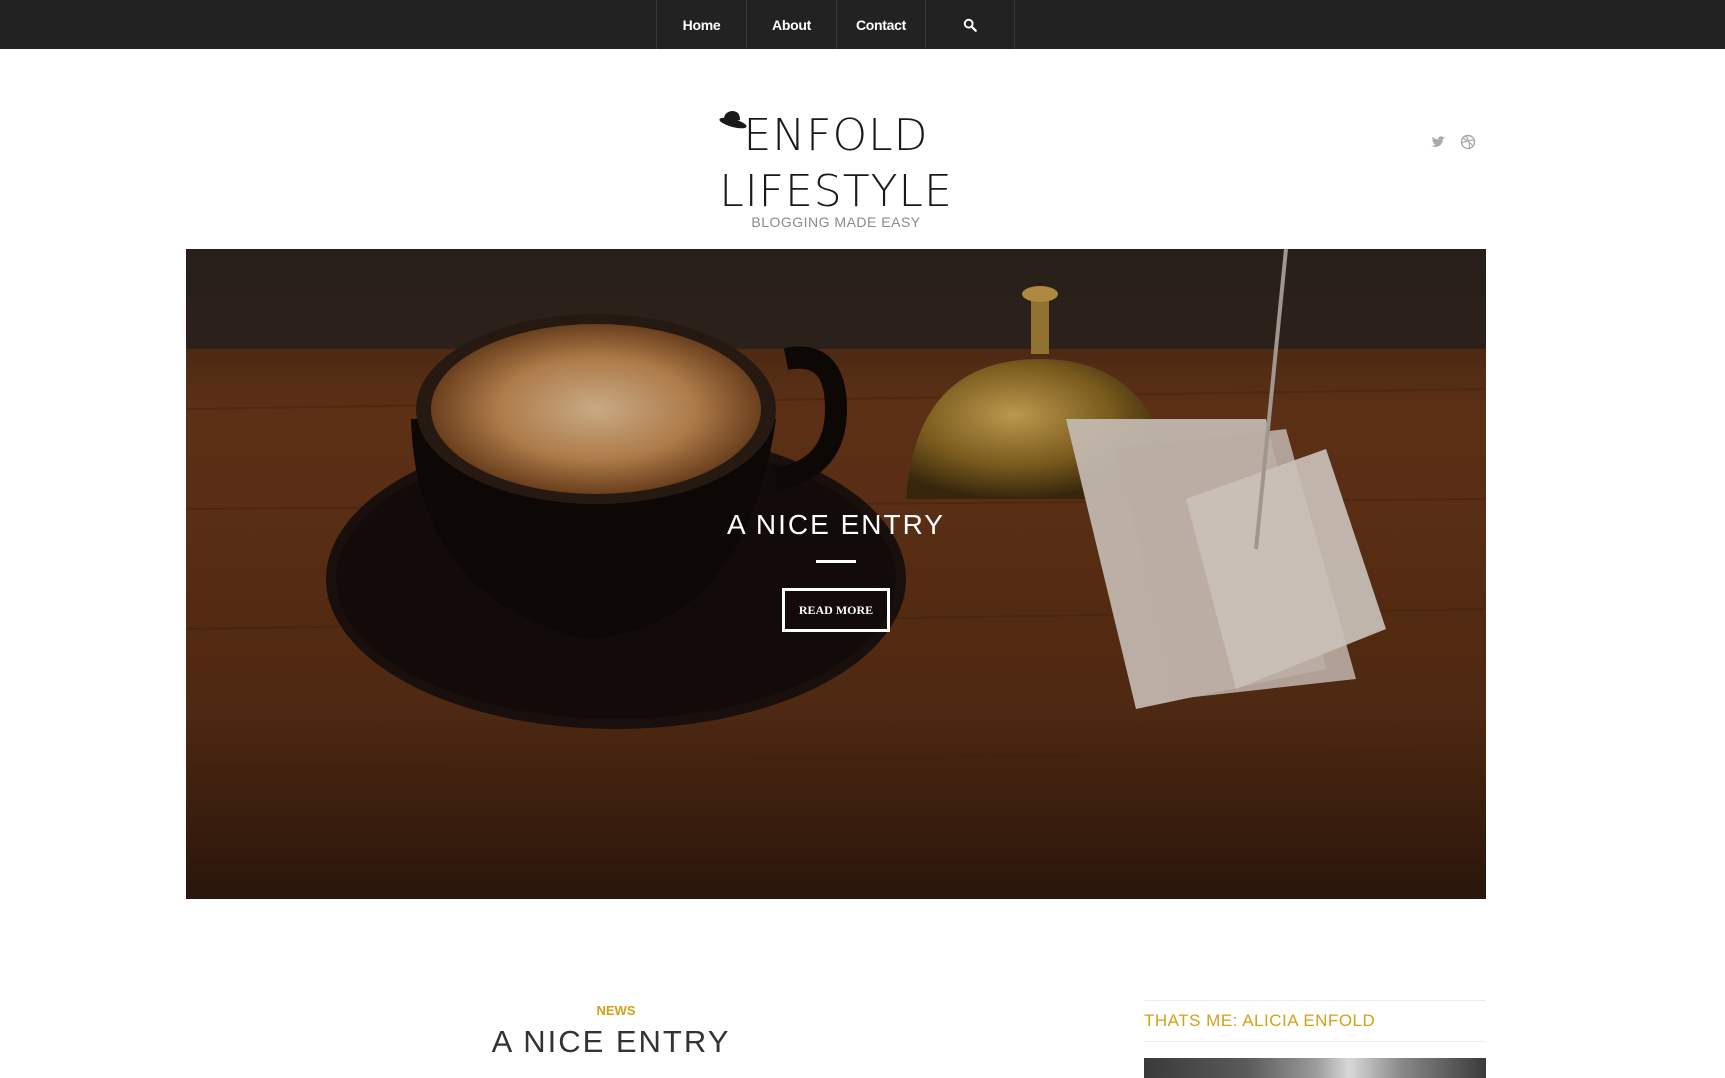 This screenshot has height=1078, width=1725. I want to click on nav-item-label: Contact, so click(880, 24).